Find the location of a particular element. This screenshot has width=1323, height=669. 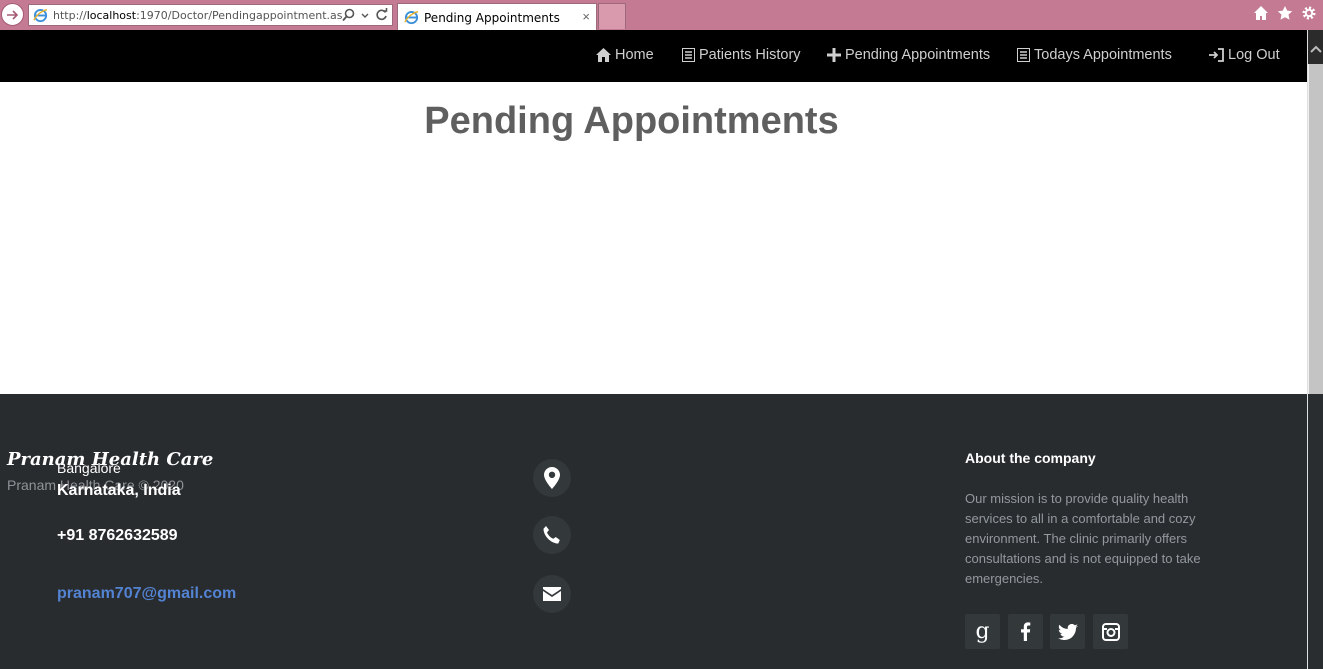

facebook-icon is located at coordinates (1025, 631).